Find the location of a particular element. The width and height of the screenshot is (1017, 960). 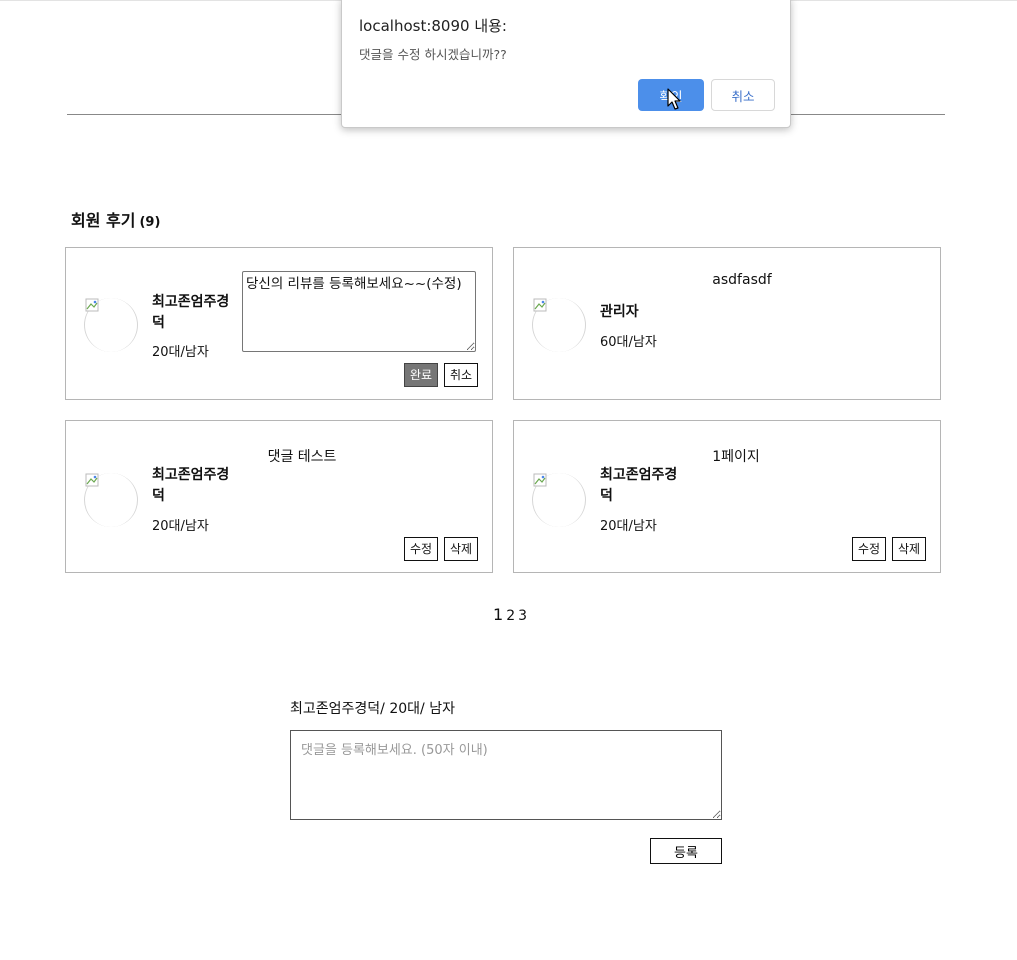

review-content: 1페이지 is located at coordinates (736, 457).